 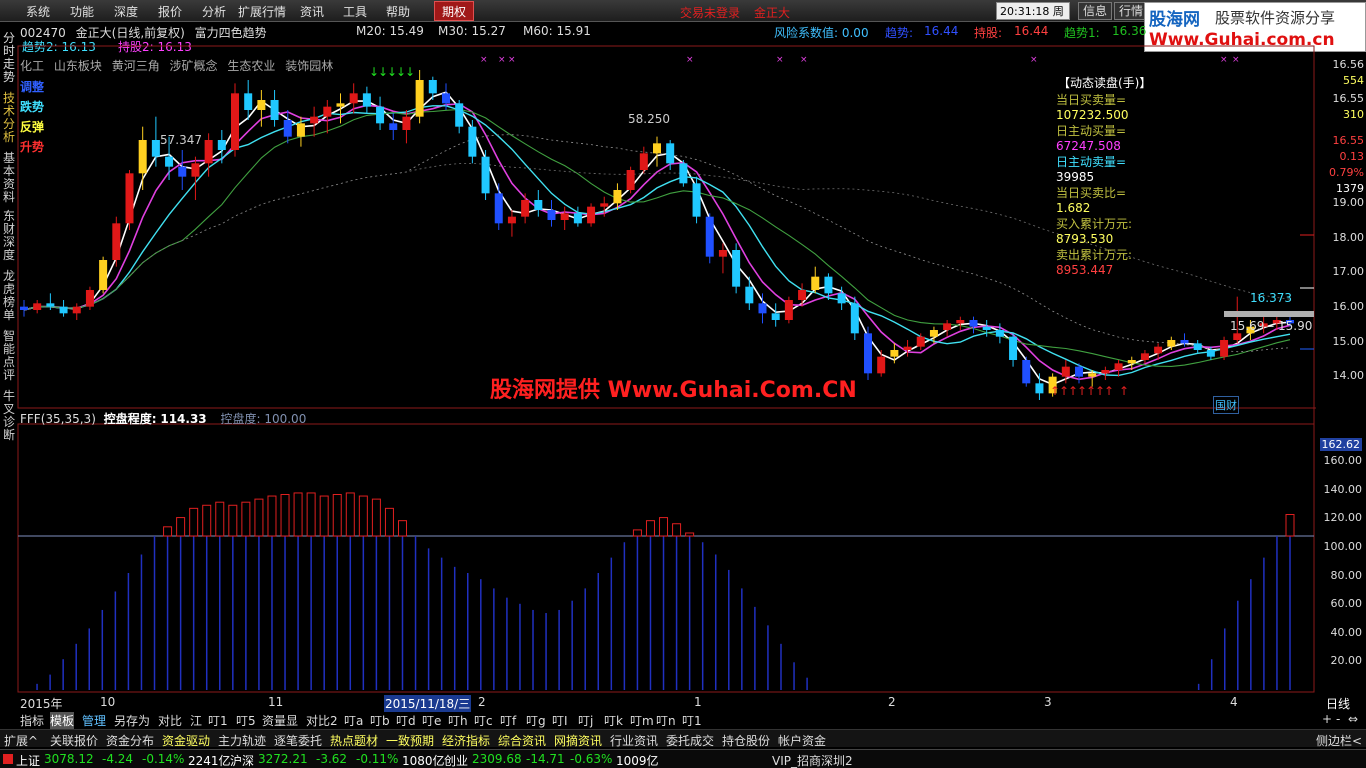 I want to click on dyn-label-1: 日主动买量=, so click(x=1091, y=131).